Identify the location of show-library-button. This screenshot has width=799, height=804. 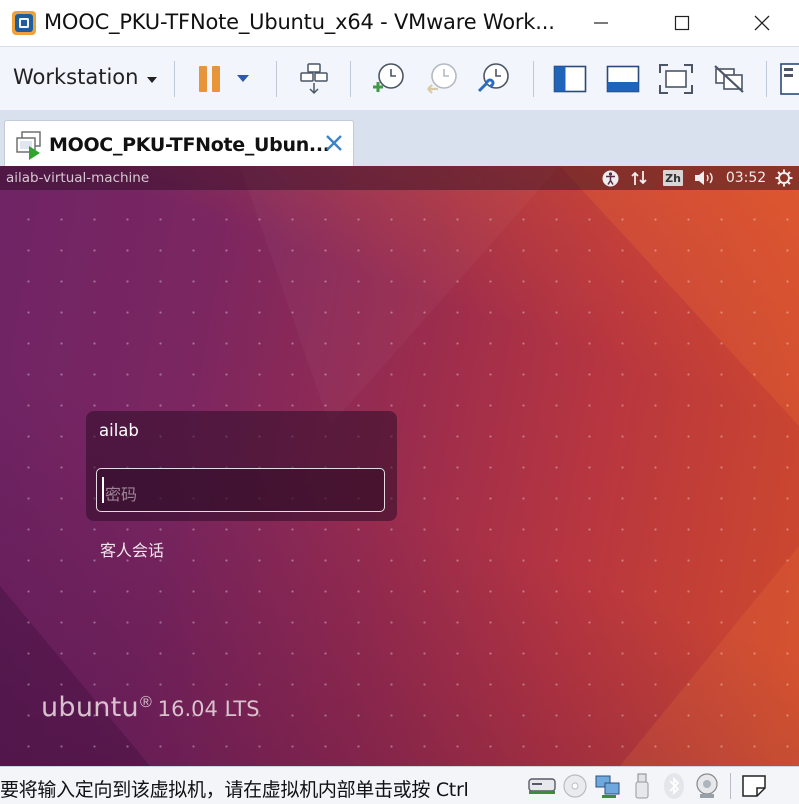
(570, 79).